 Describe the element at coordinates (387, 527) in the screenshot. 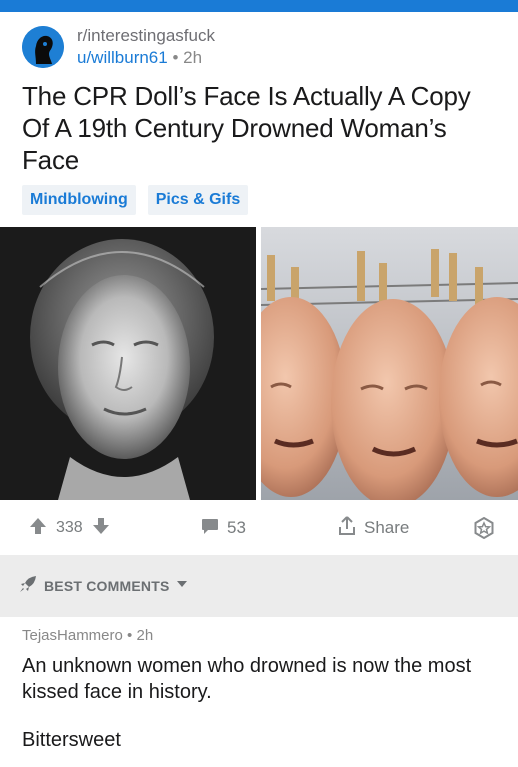

I see `share-label: Share` at that location.